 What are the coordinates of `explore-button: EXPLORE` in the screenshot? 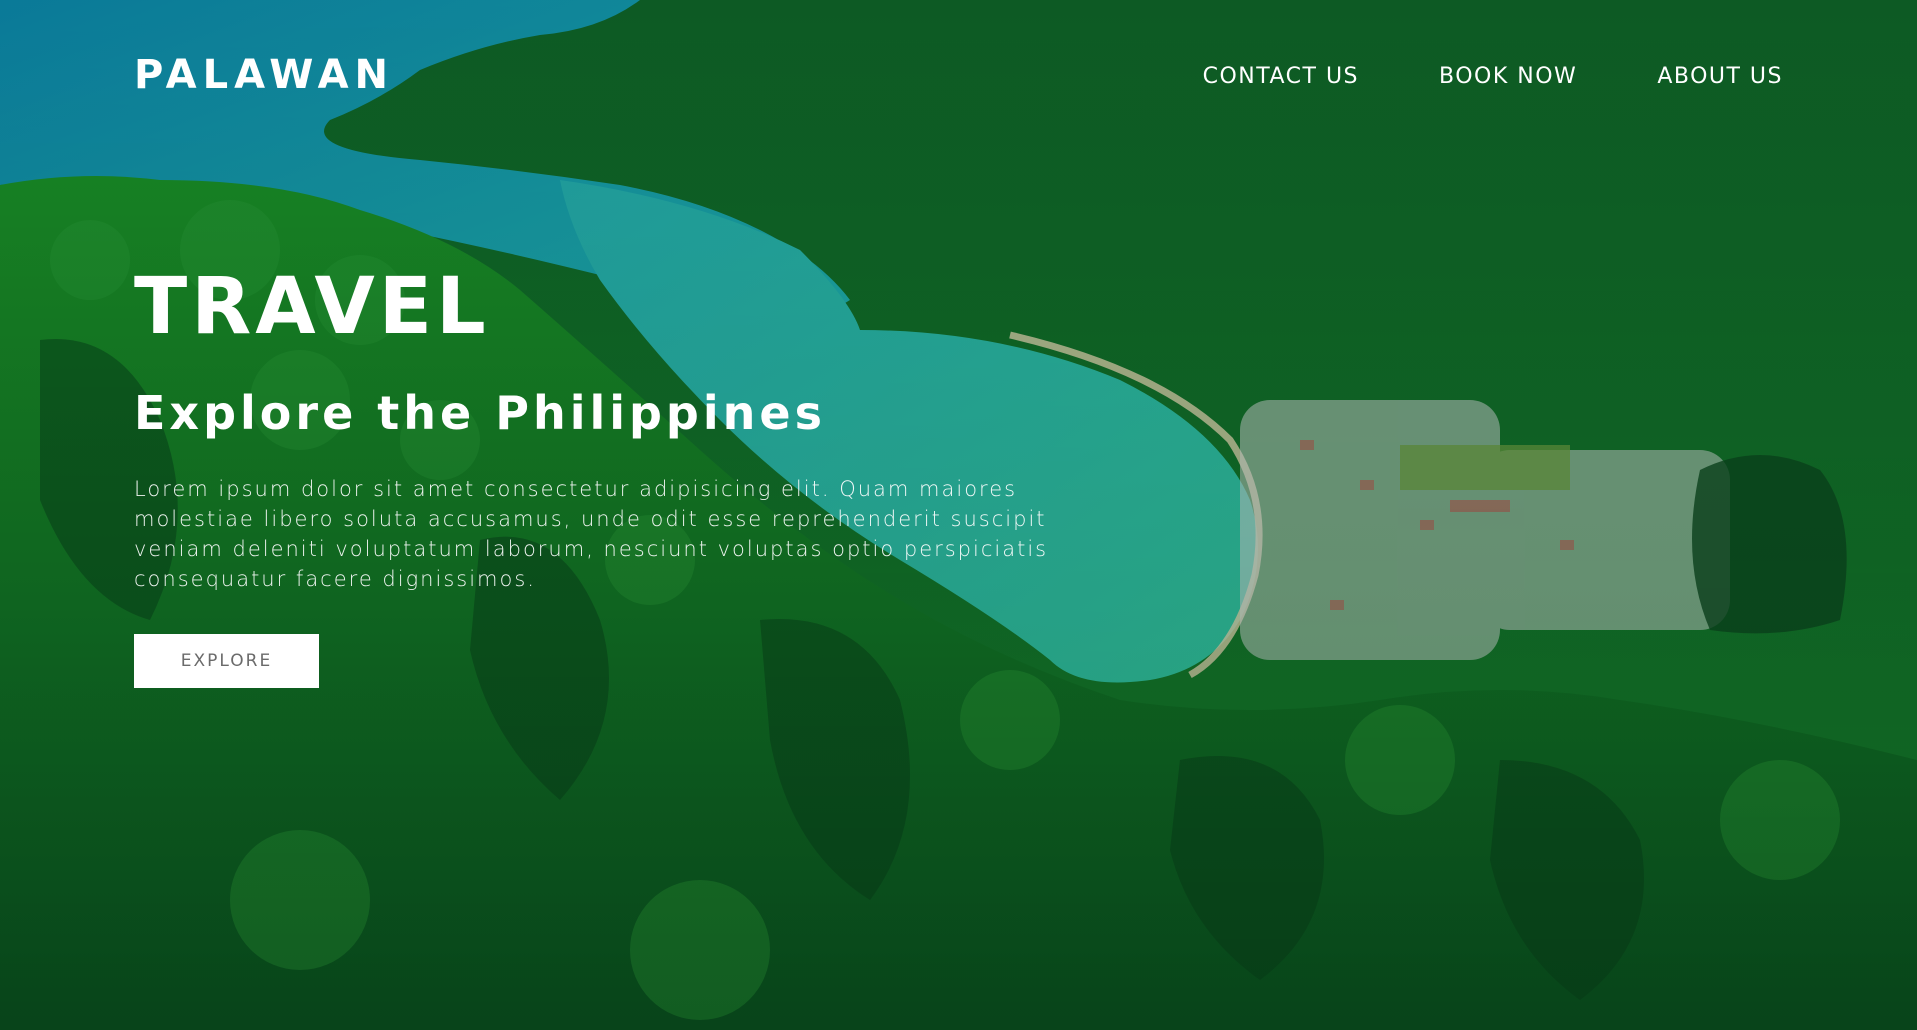 It's located at (226, 661).